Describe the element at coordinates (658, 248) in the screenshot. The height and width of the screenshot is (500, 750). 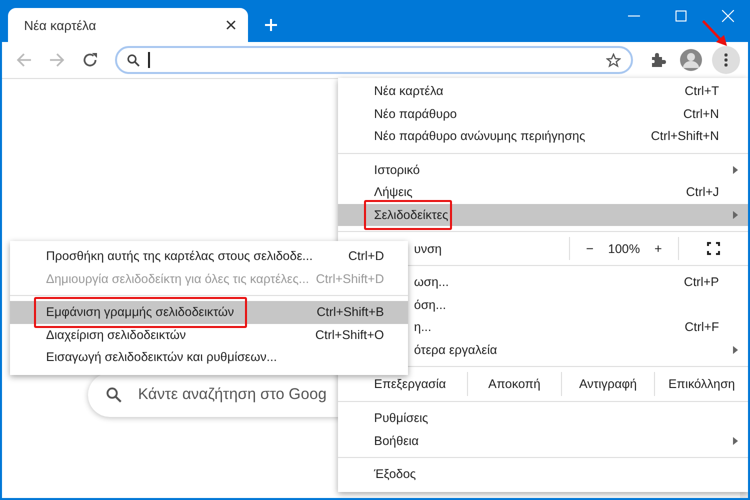
I see `zoom-in-button: +` at that location.